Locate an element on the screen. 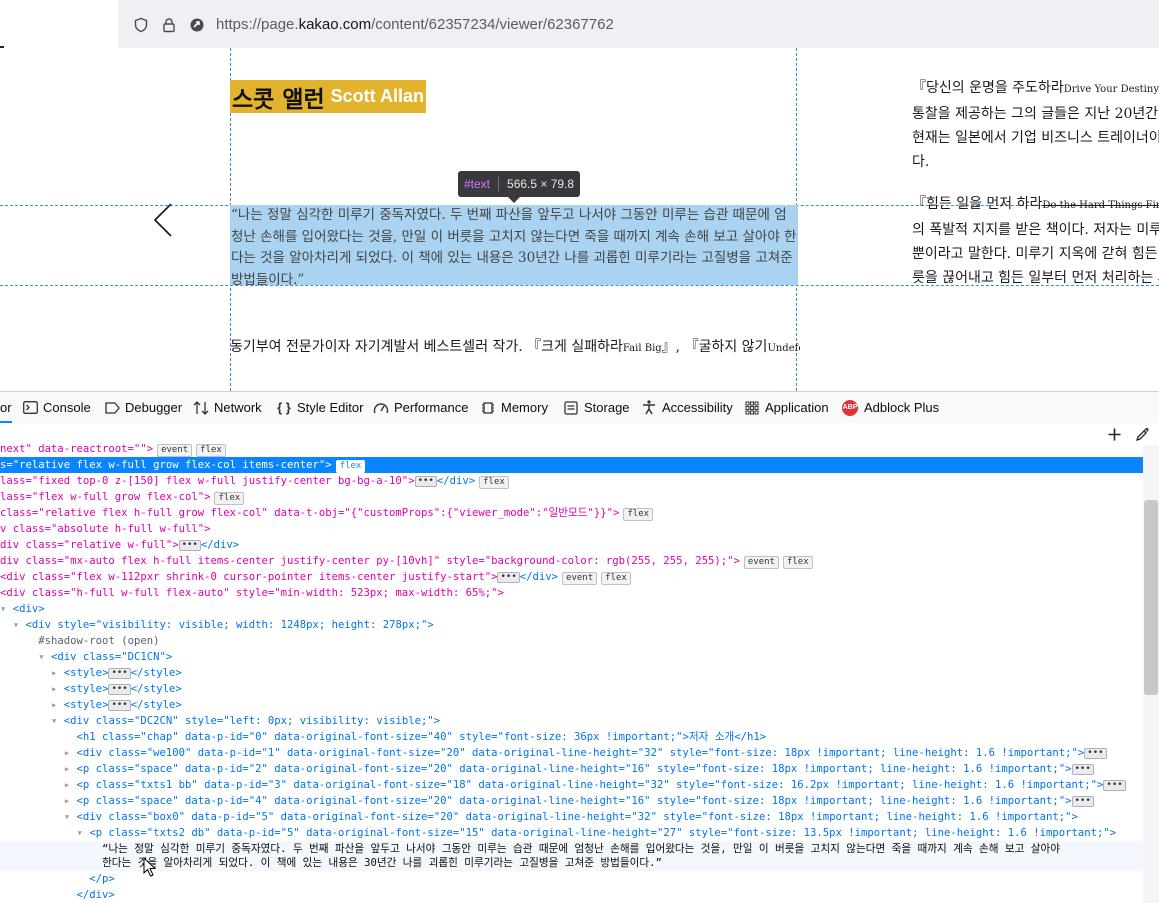  tab-application: Application is located at coordinates (786, 407).